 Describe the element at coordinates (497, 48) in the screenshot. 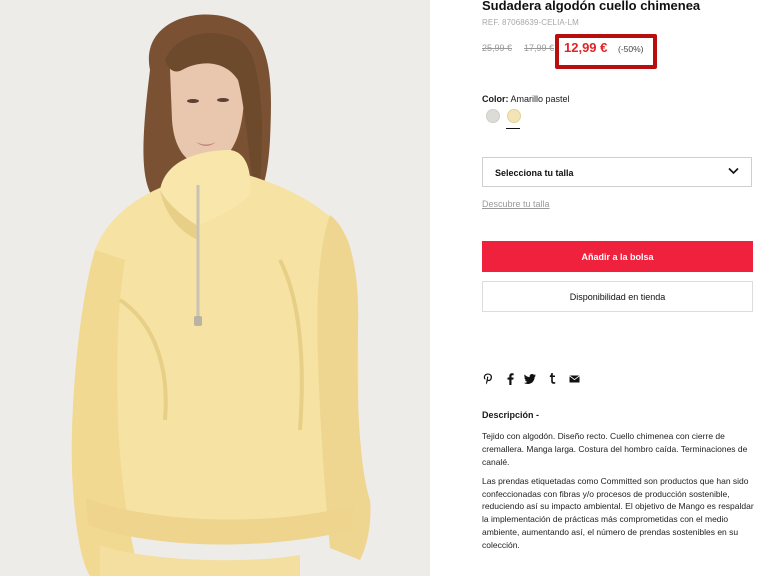

I see `original-price: 25,99 €` at that location.